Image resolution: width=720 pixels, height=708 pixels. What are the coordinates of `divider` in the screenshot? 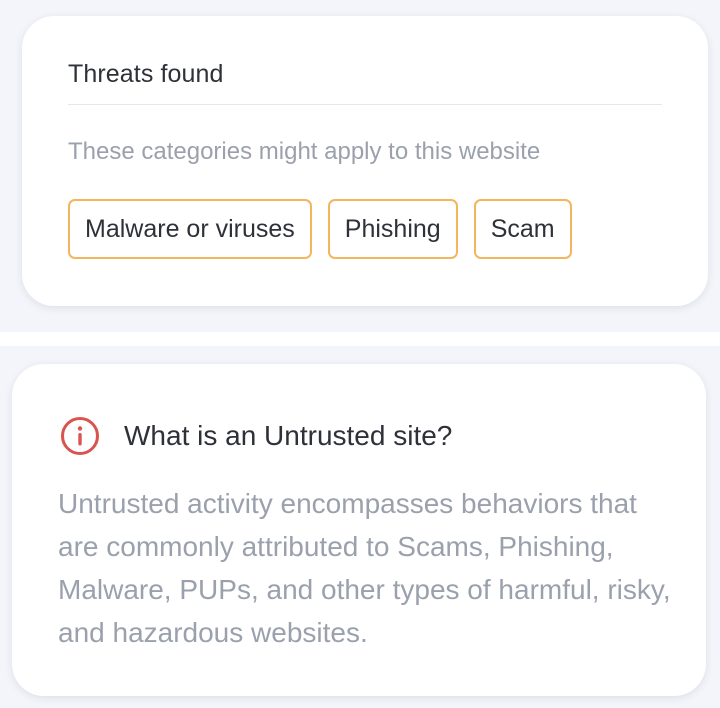 It's located at (365, 104).